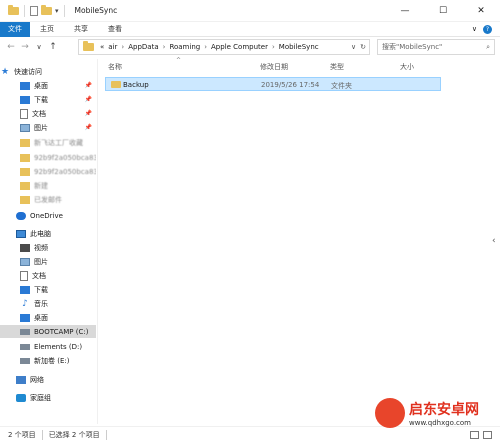  Describe the element at coordinates (115, 29) in the screenshot. I see `tab-view: 查看` at that location.